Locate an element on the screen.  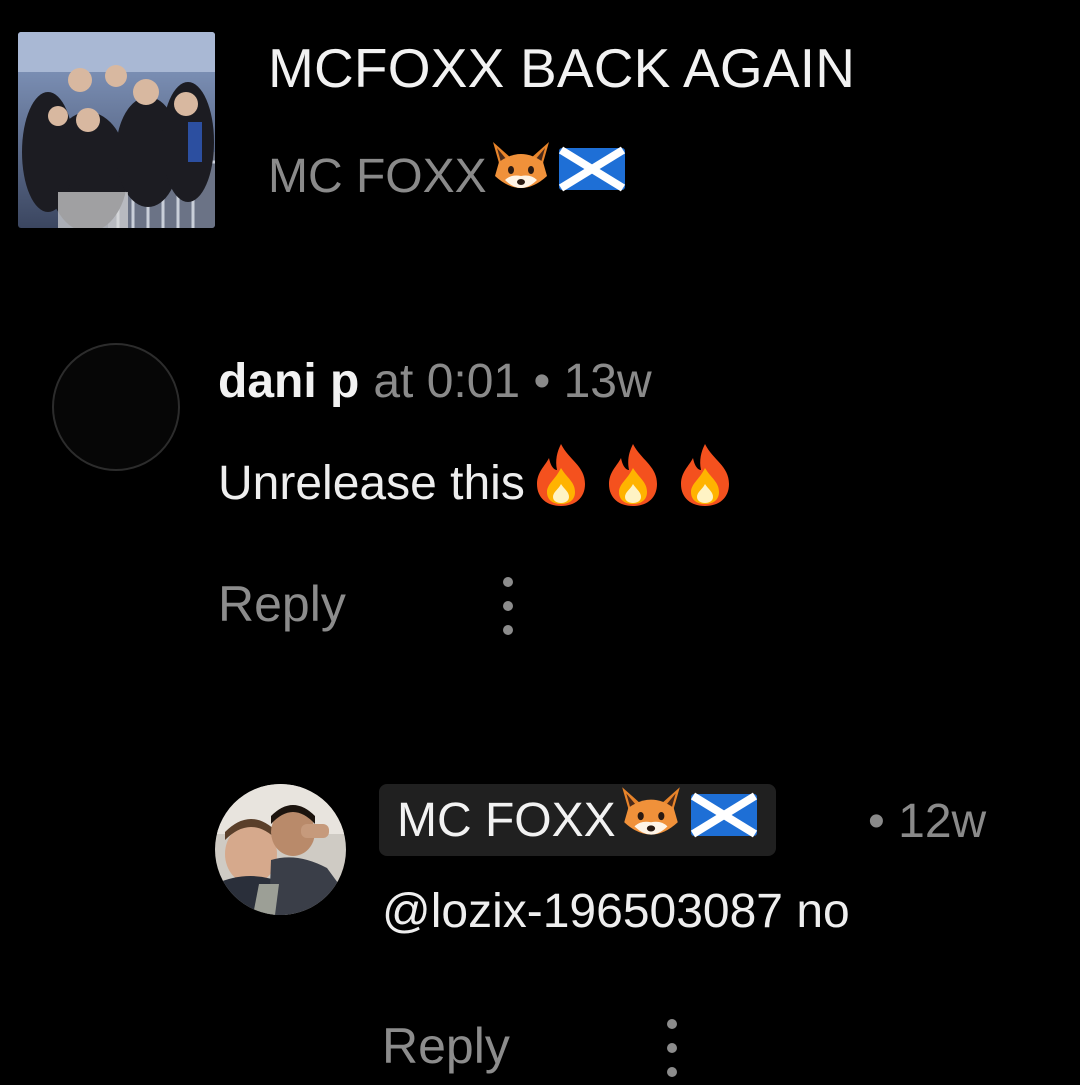
creator-avatar is located at coordinates (280, 849).